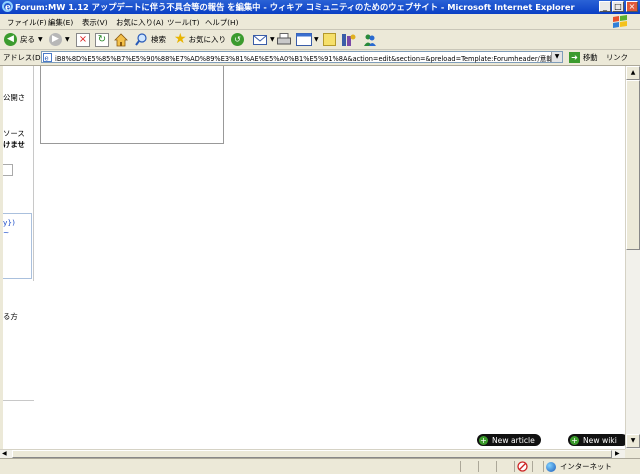  I want to click on mail-button: ▼, so click(264, 39).